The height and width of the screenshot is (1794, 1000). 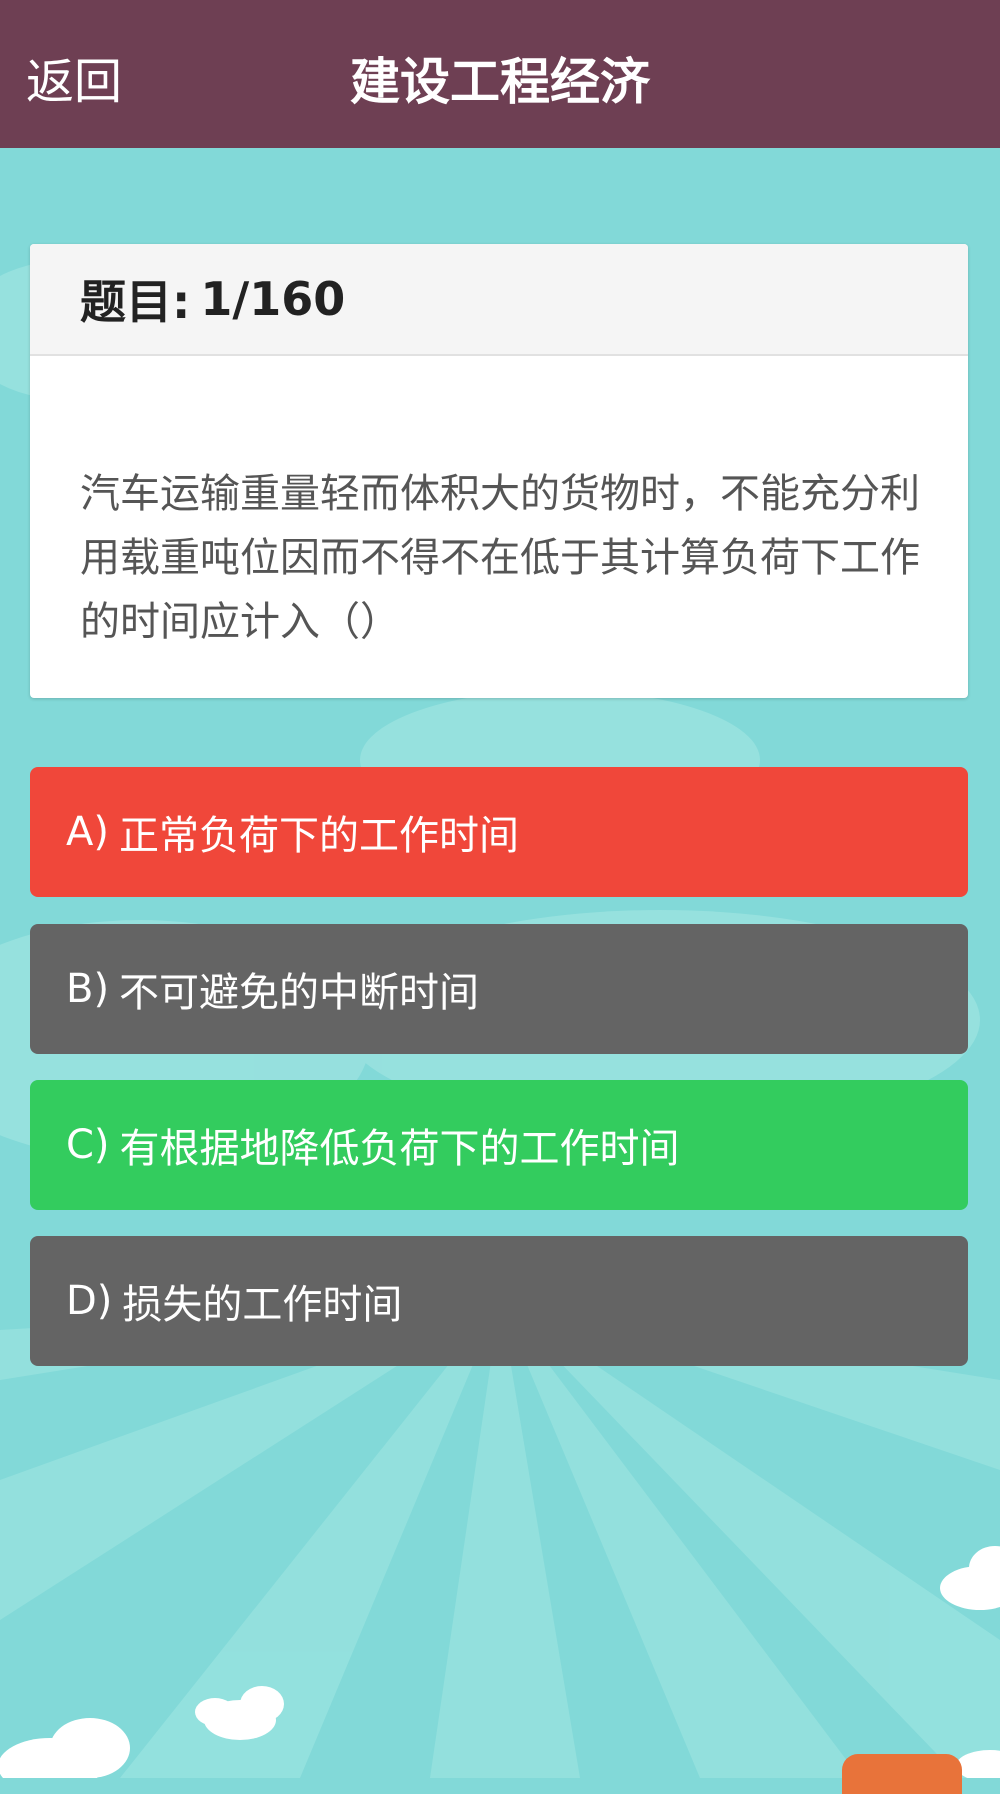 I want to click on option-letter: C), so click(x=88, y=1145).